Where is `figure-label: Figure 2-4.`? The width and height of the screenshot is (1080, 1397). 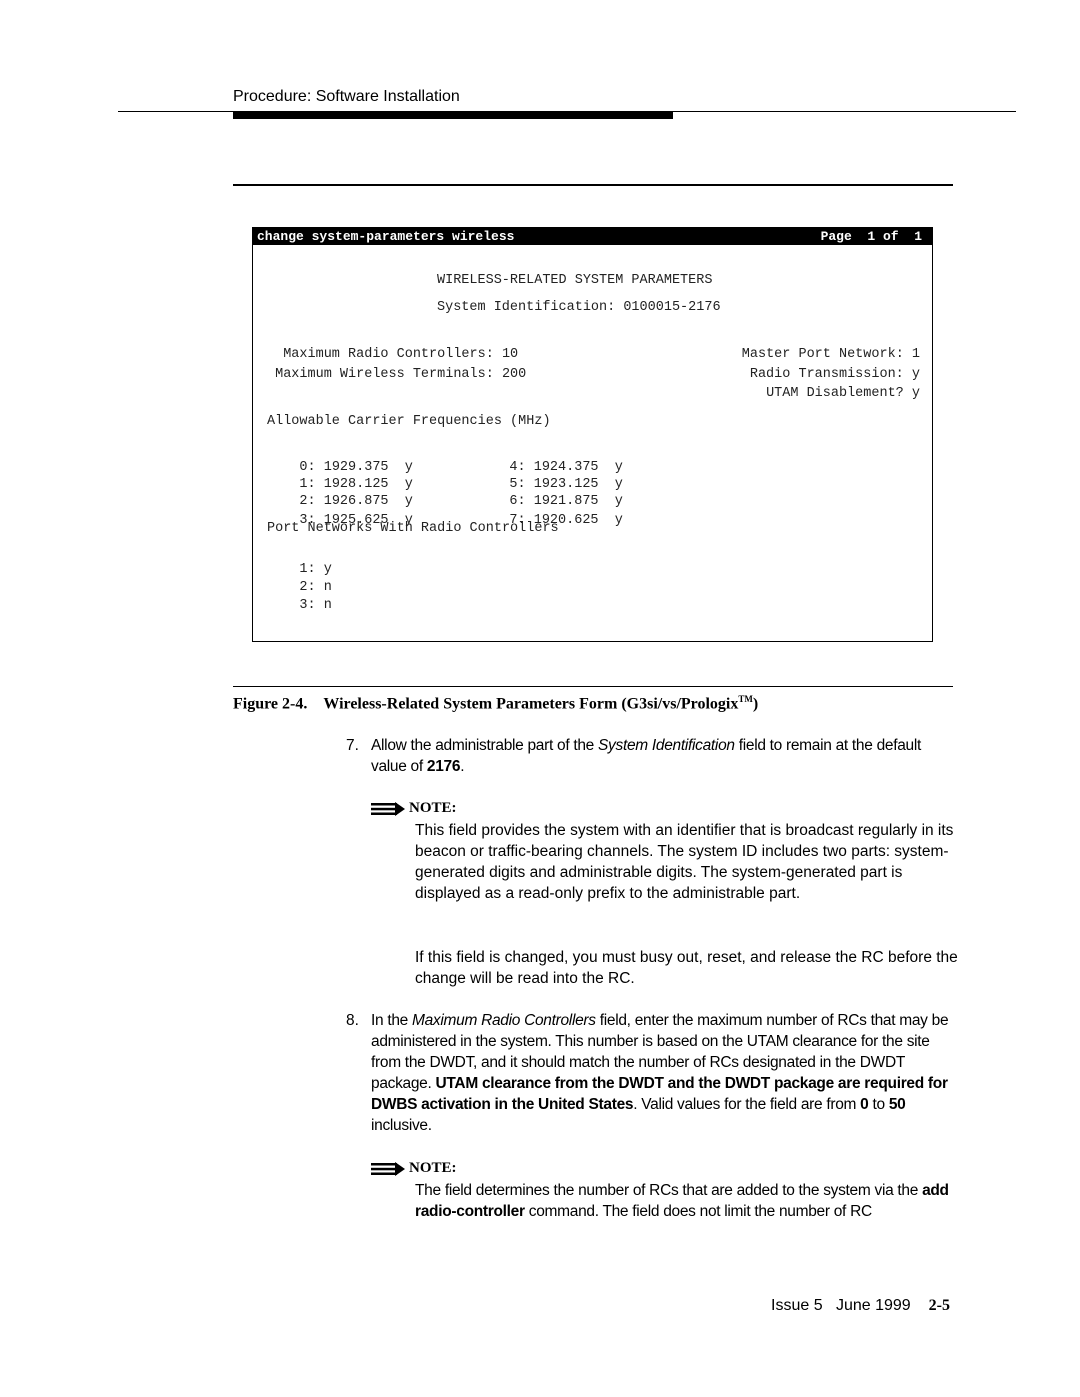
figure-label: Figure 2-4. is located at coordinates (270, 704).